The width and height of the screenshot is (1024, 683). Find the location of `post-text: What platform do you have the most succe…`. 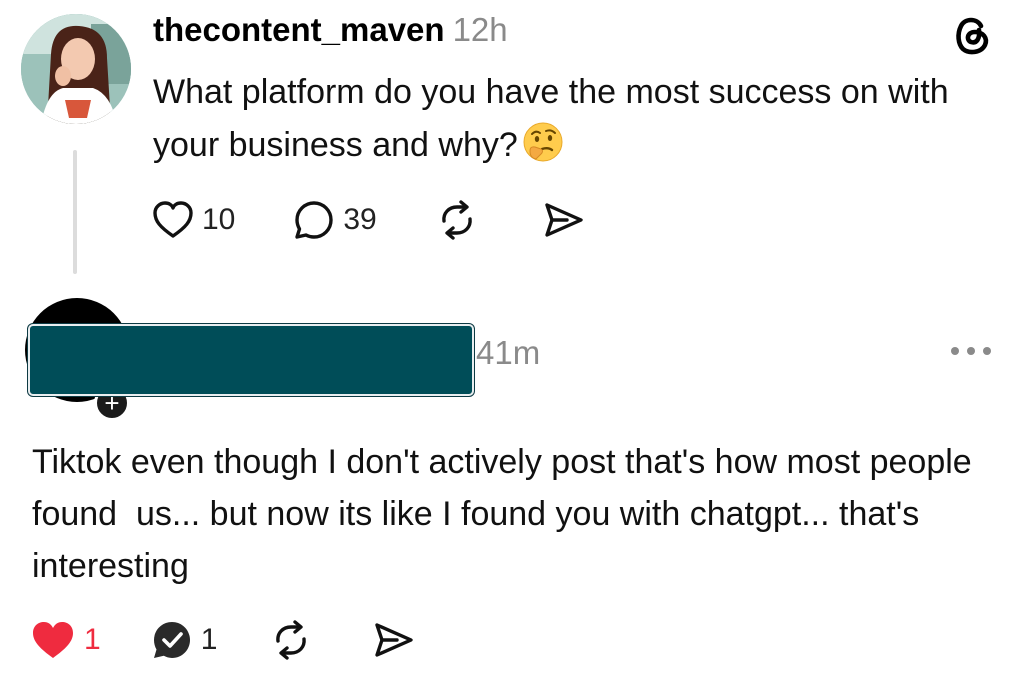

post-text: What platform do you have the most succe… is located at coordinates (583, 119).